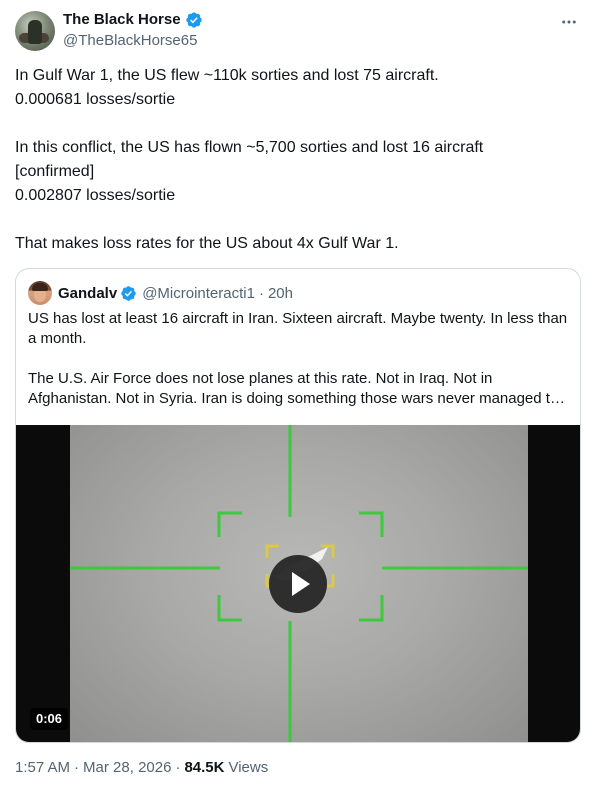  What do you see at coordinates (87, 293) in the screenshot?
I see `quote-author-name: Gandalv` at bounding box center [87, 293].